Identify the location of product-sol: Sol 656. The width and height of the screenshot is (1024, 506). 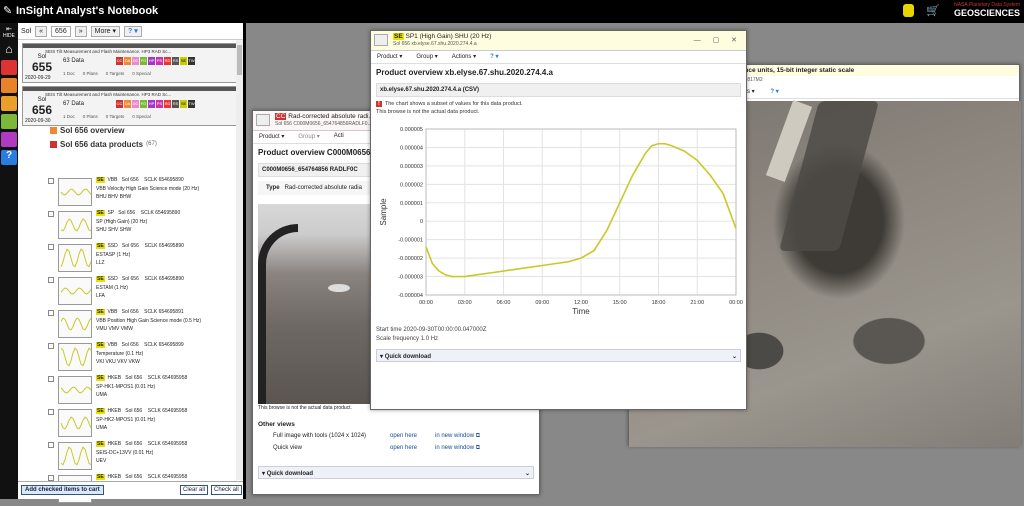
(134, 411).